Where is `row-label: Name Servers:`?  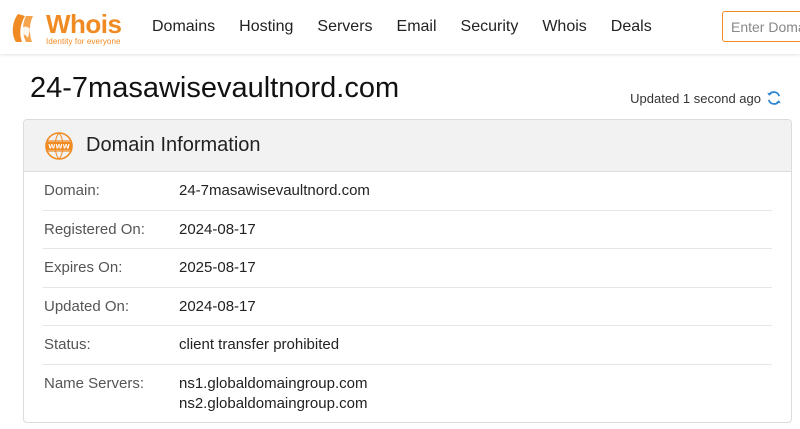
row-label: Name Servers: is located at coordinates (94, 383).